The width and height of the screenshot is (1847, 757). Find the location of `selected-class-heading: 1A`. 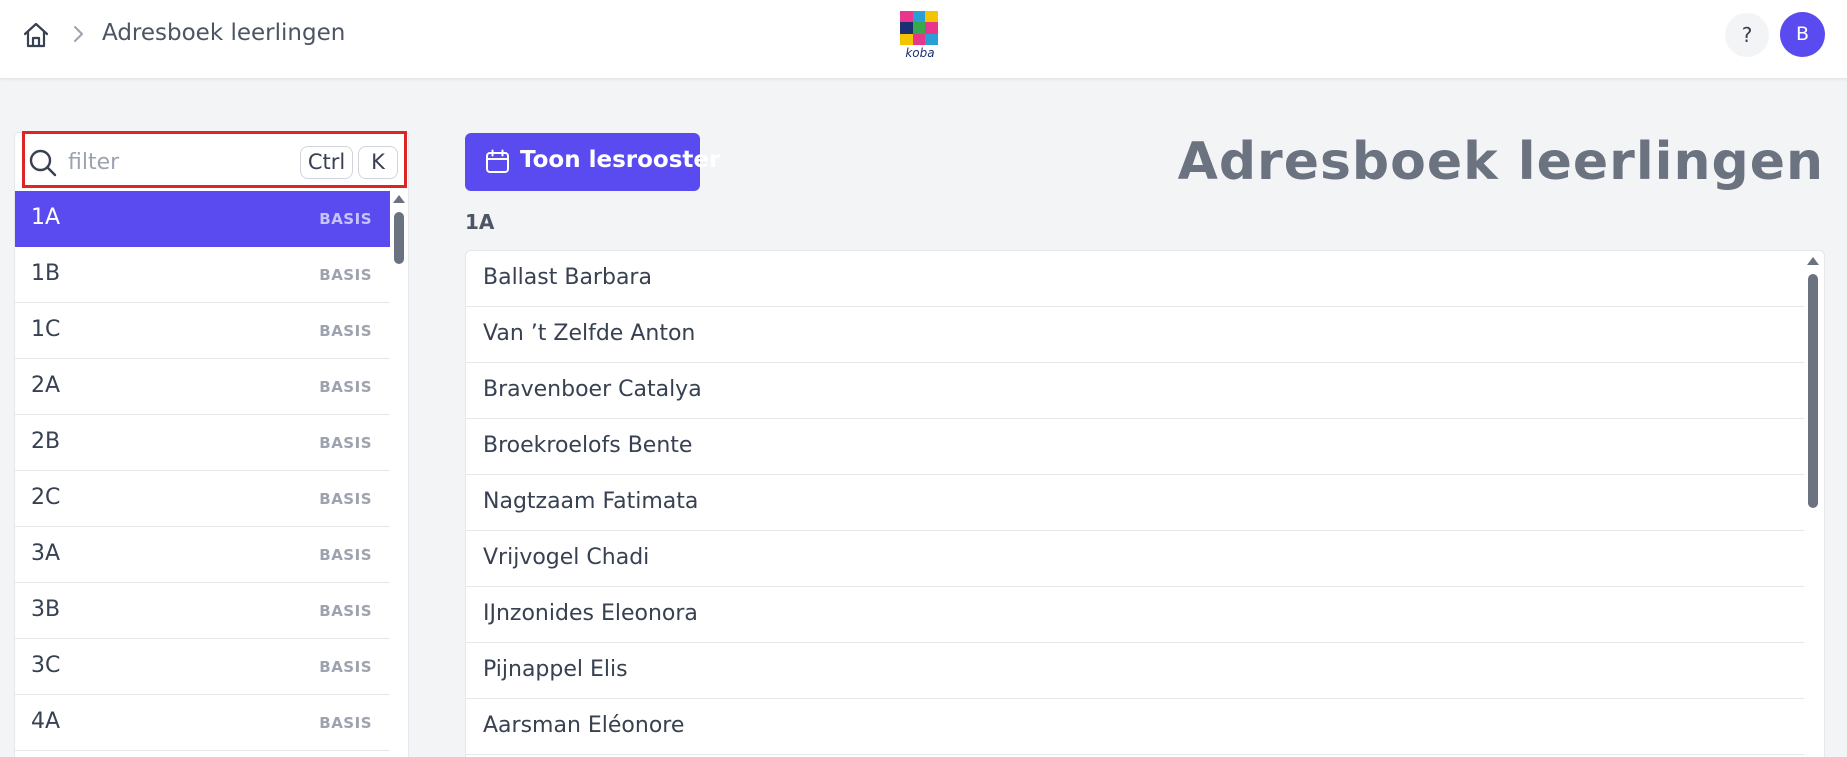

selected-class-heading: 1A is located at coordinates (480, 222).